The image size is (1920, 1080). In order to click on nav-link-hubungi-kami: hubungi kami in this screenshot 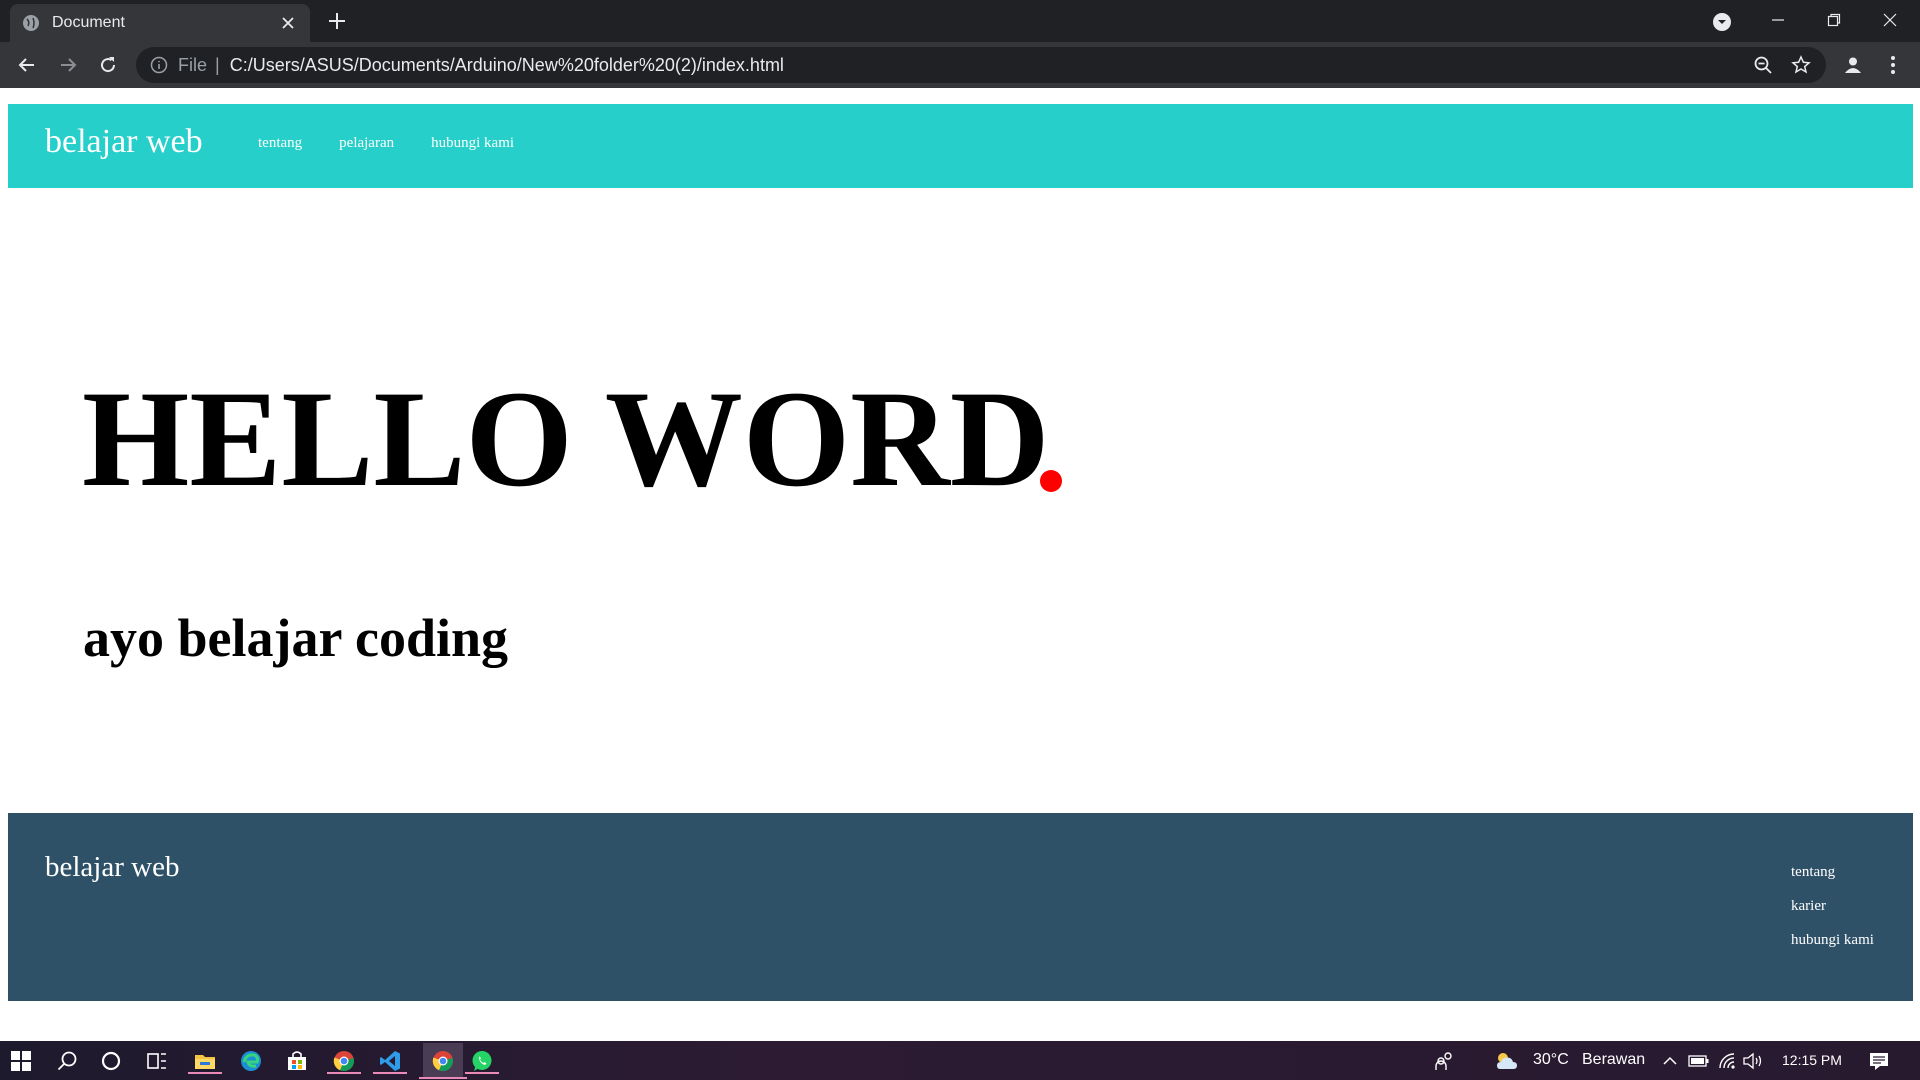, I will do `click(472, 143)`.